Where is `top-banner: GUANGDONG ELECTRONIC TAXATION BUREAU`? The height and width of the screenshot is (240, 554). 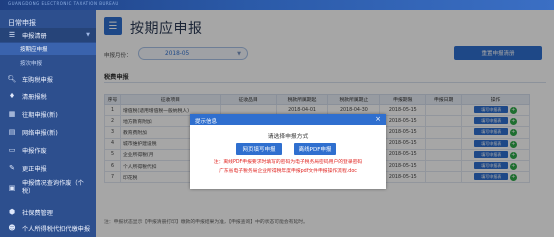 top-banner: GUANGDONG ELECTRONIC TAXATION BUREAU is located at coordinates (277, 5).